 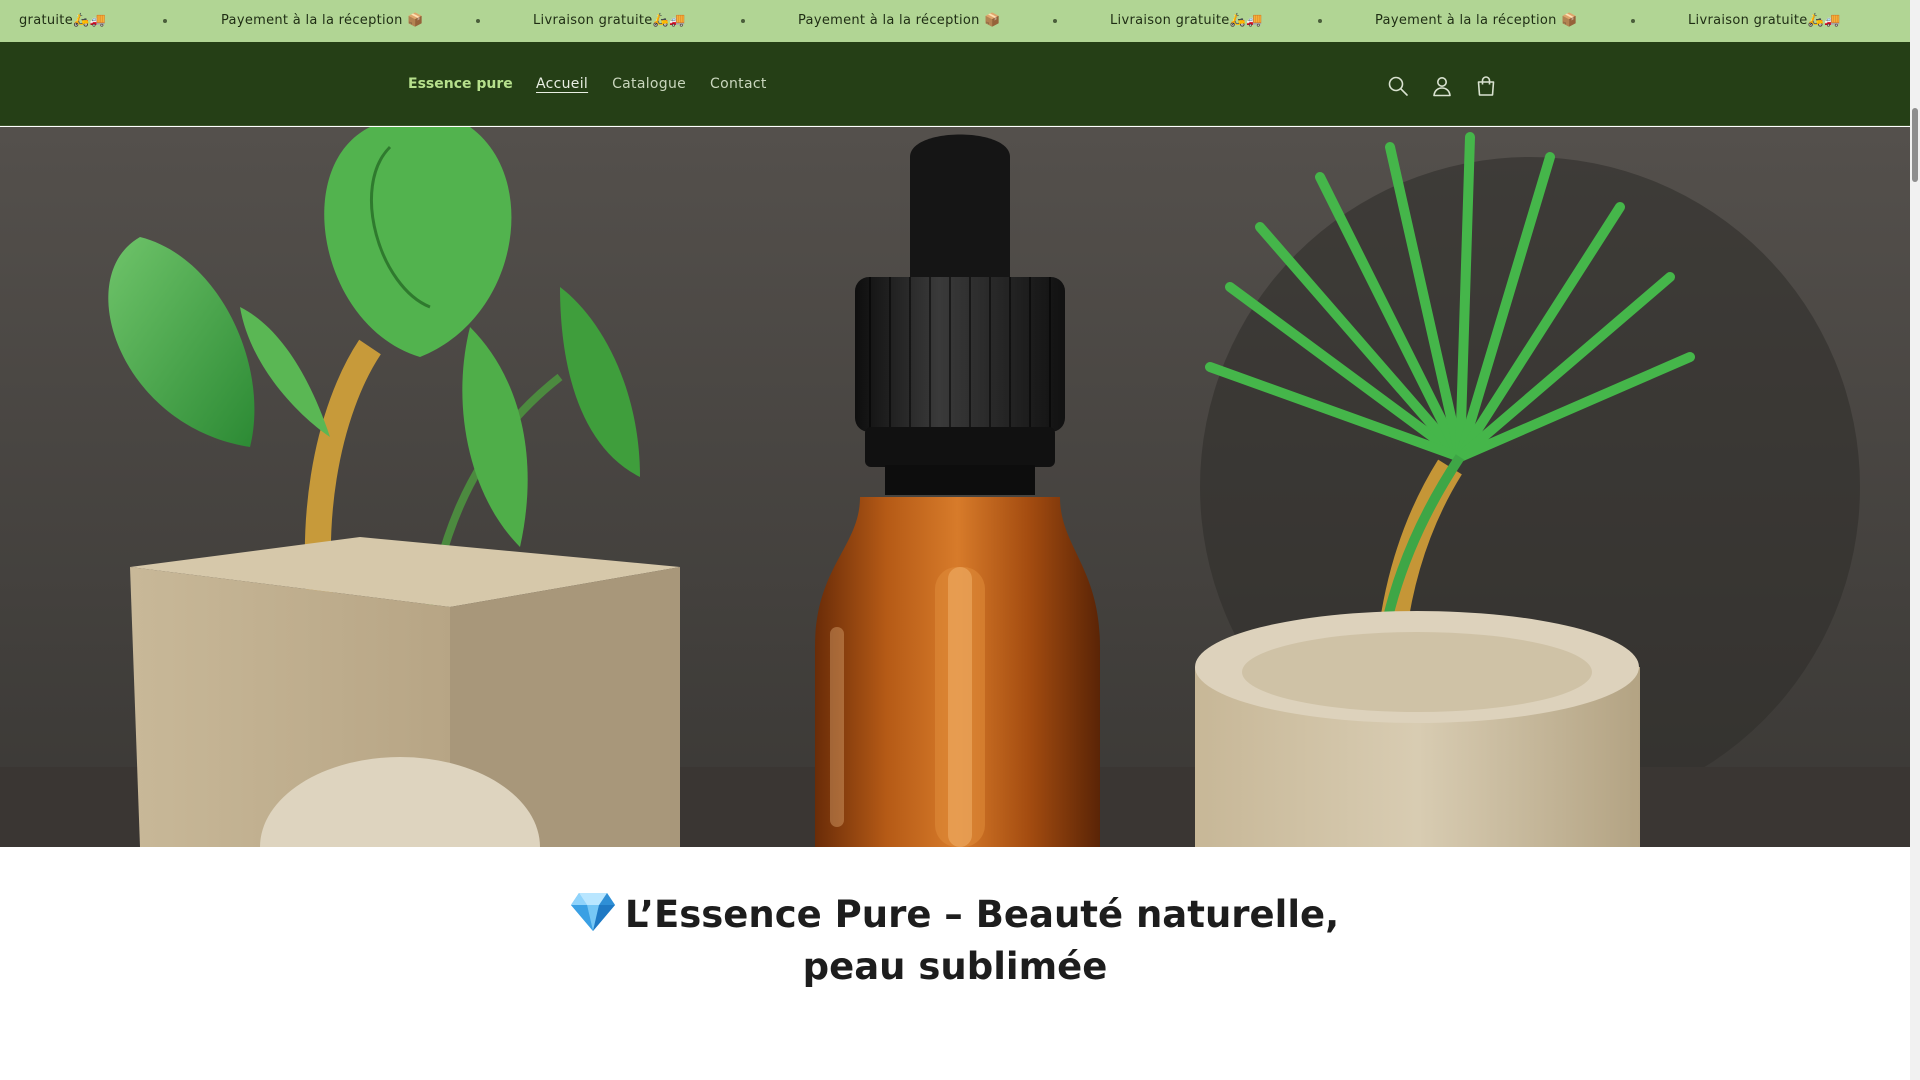 I want to click on account-button, so click(x=1442, y=86).